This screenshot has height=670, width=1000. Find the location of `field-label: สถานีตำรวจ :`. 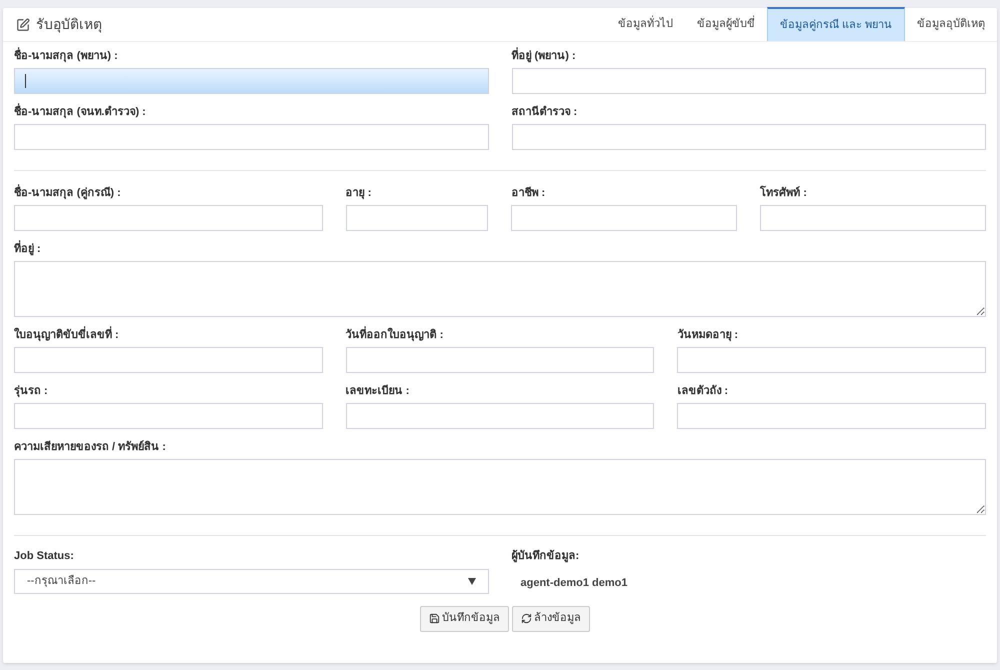

field-label: สถานีตำรวจ : is located at coordinates (545, 112).